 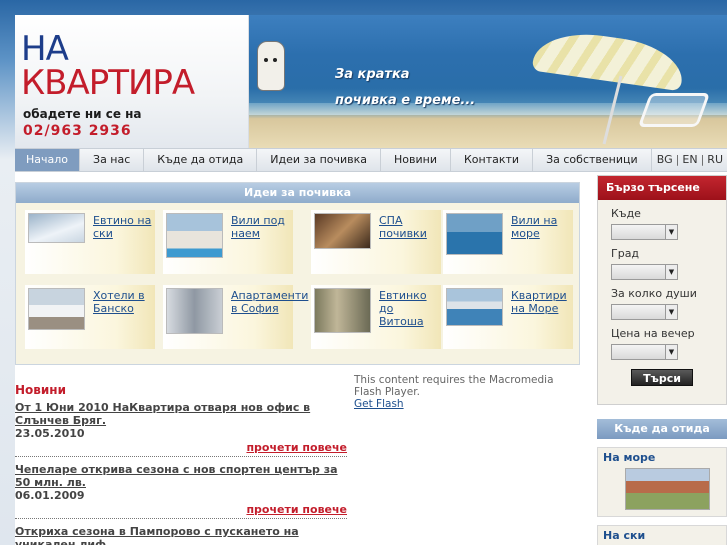 I want to click on idea-card: Евтино на ски, so click(x=90, y=242).